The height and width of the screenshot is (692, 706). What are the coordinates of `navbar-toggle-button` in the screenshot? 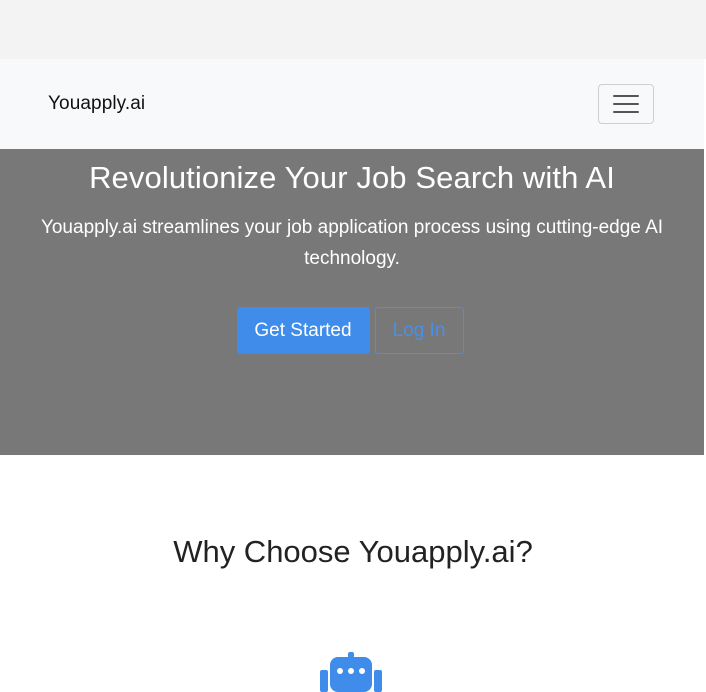 It's located at (626, 104).